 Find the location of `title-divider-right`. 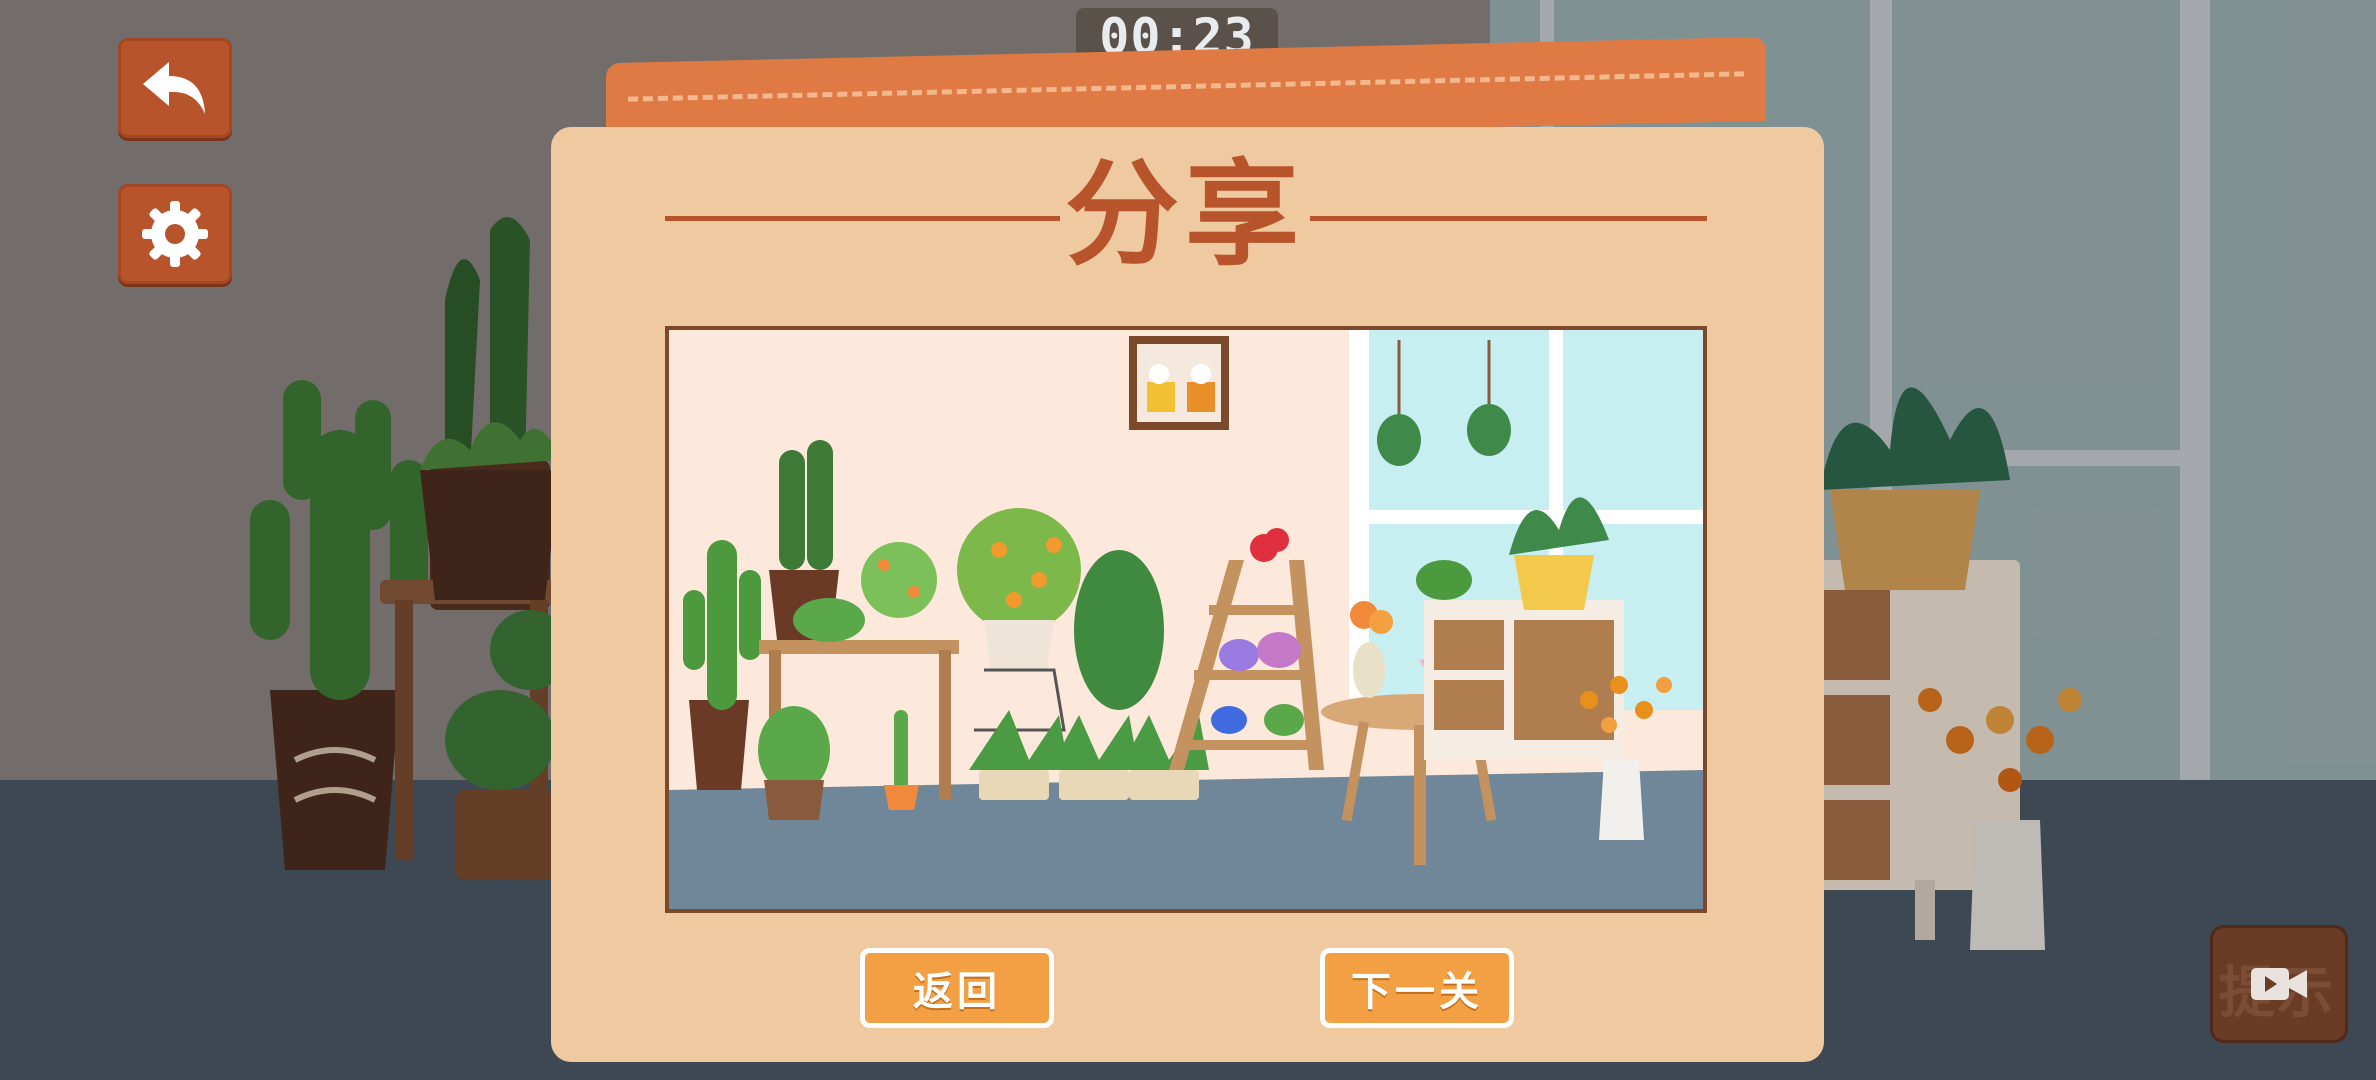

title-divider-right is located at coordinates (1508, 218).